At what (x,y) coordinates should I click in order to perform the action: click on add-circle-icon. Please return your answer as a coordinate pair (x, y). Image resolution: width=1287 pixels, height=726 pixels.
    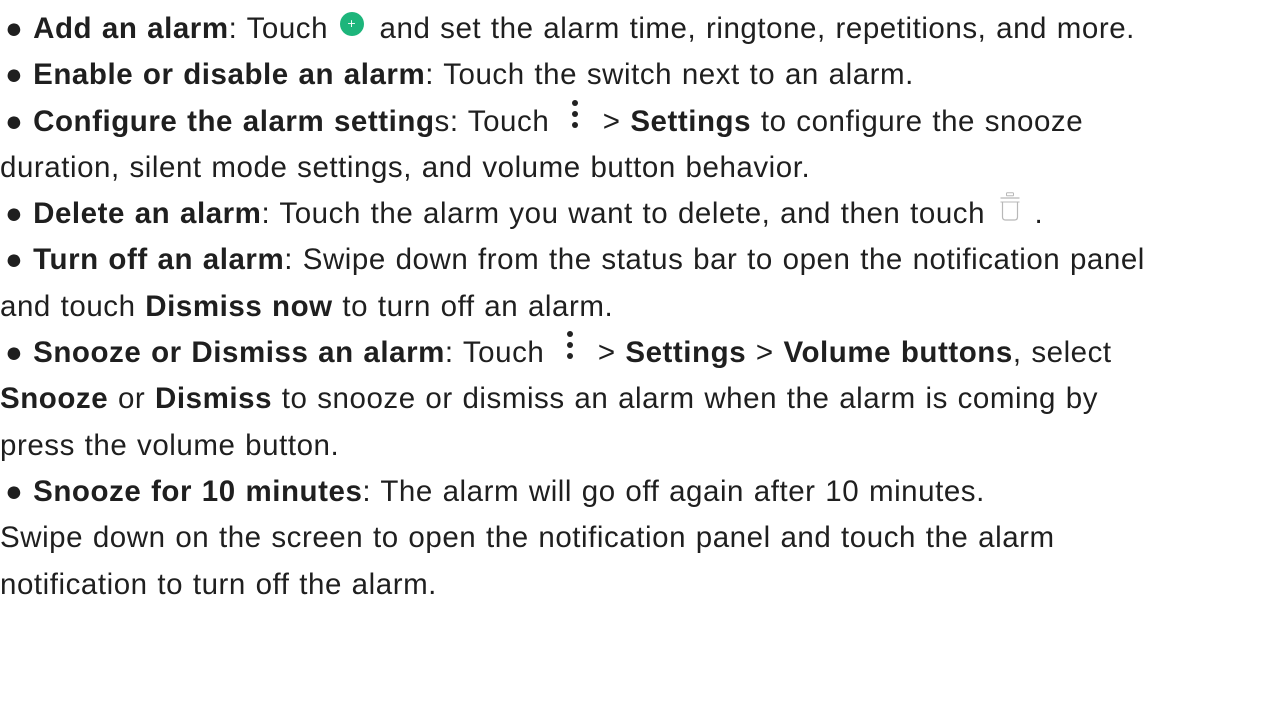
    Looking at the image, I should click on (351, 24).